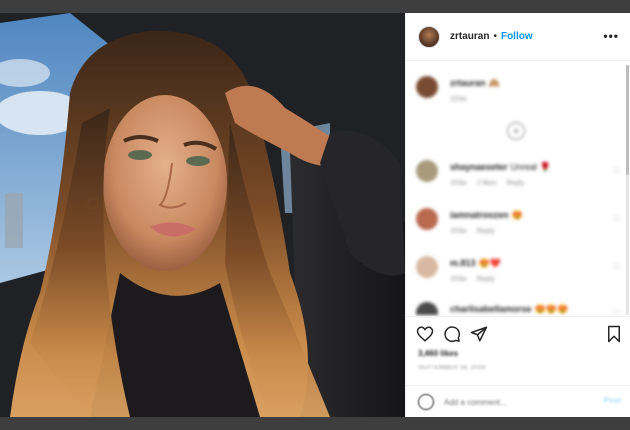  Describe the element at coordinates (491, 309) in the screenshot. I see `comment-username: charlisabellamorse` at that location.